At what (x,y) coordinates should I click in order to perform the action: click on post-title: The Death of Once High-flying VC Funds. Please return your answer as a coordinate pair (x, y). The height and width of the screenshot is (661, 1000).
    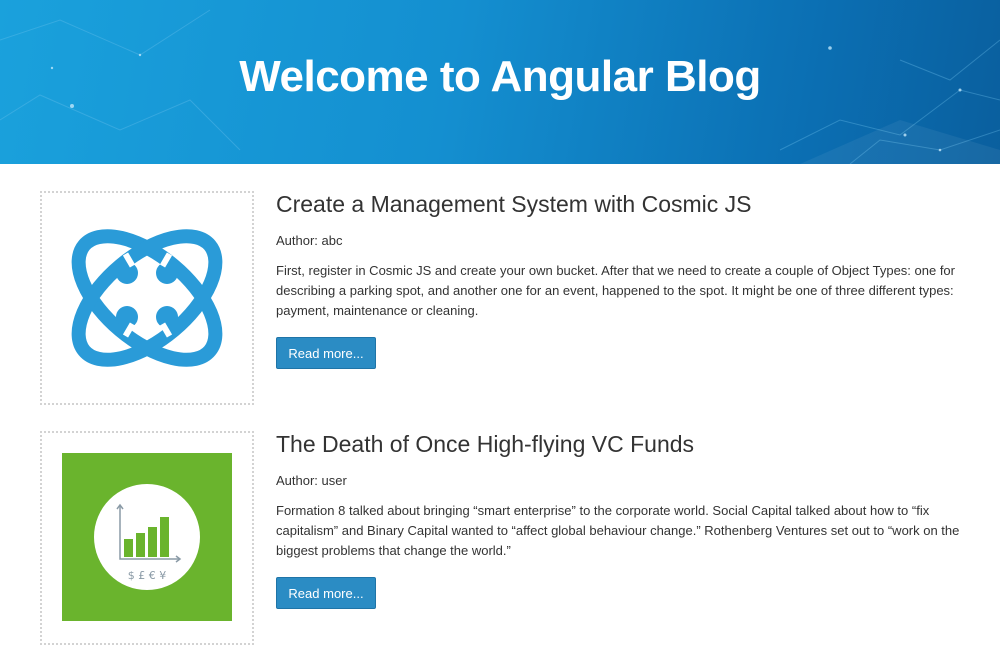
    Looking at the image, I should click on (485, 444).